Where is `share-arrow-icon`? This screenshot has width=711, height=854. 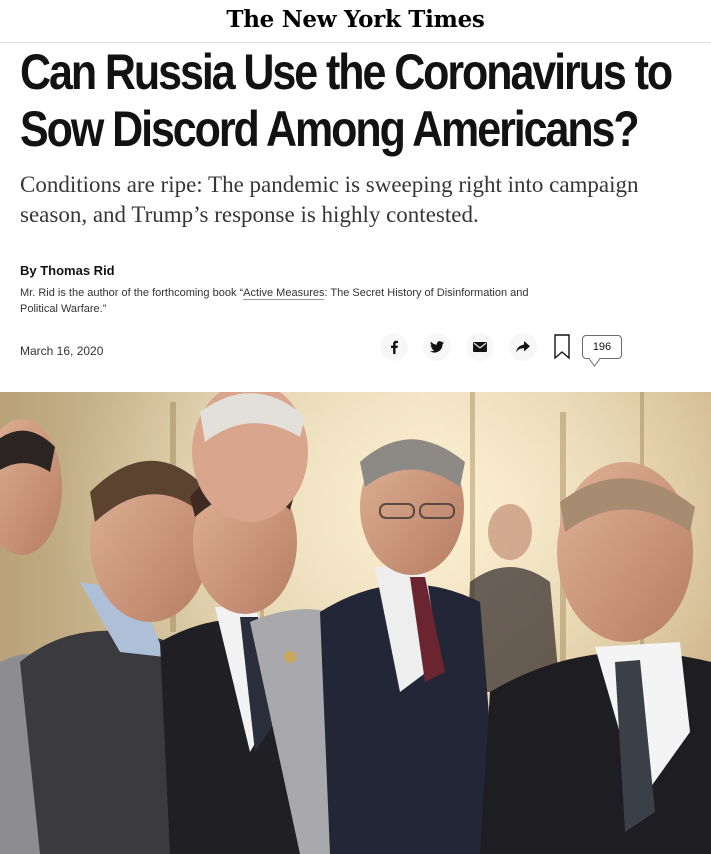
share-arrow-icon is located at coordinates (523, 347).